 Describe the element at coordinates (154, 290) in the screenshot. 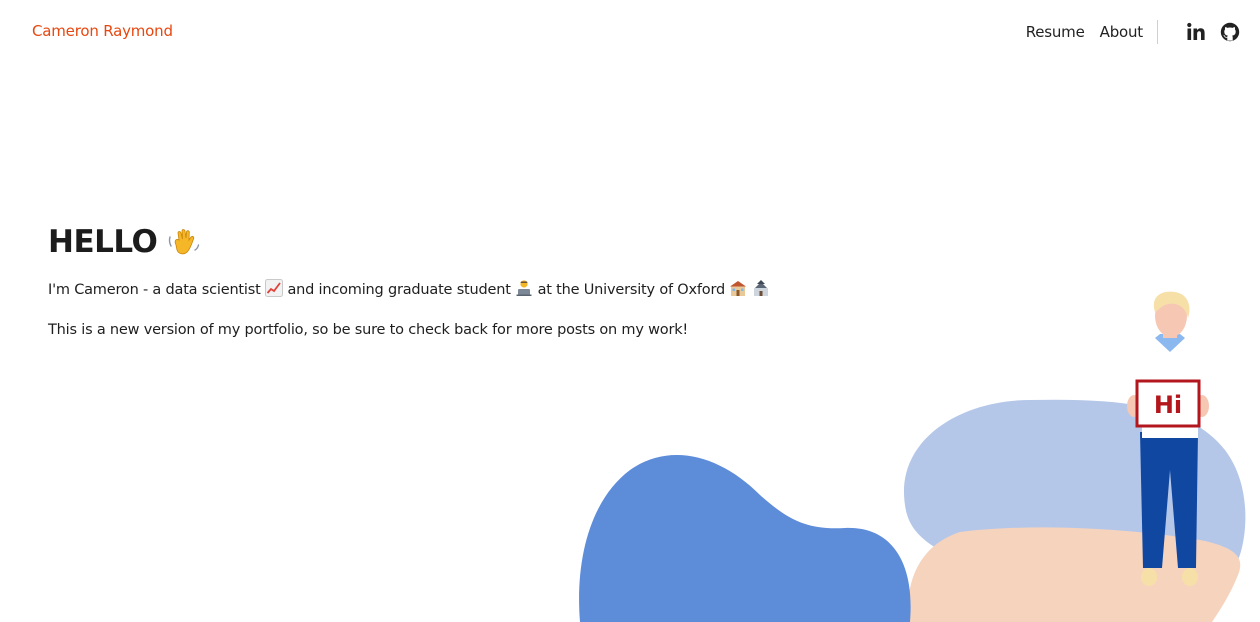

I see `intro-part-1: I'm Cameron - a data scientist` at that location.